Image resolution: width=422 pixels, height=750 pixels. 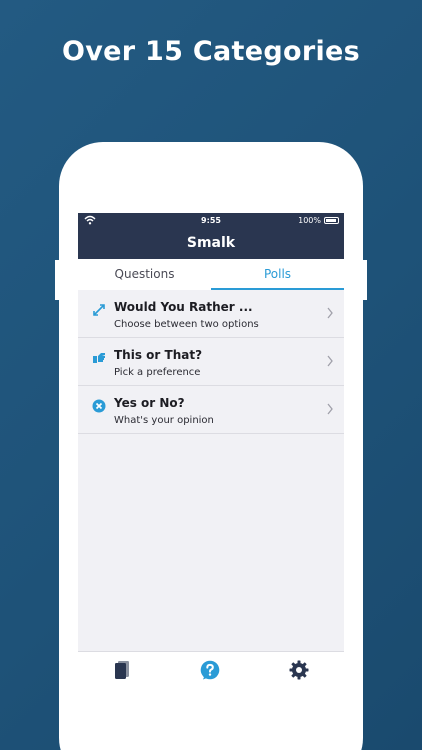 I want to click on list-item-this-or-that: This or That? Pick a preference, so click(x=211, y=362).